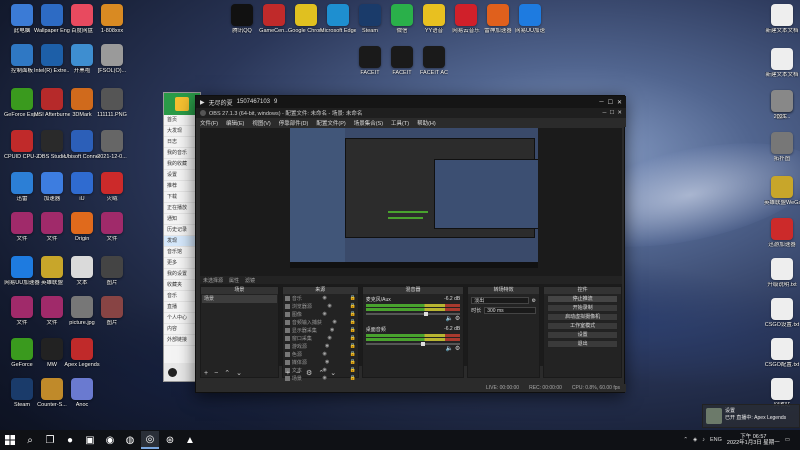 The image size is (800, 450). What do you see at coordinates (582, 299) in the screenshot?
I see `control-button: 停止推流` at bounding box center [582, 299].